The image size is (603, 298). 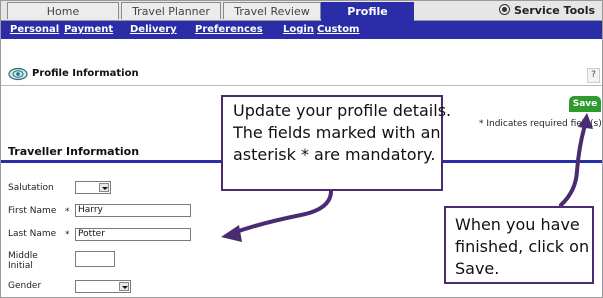 I want to click on arrow-to-save, so click(x=573, y=165).